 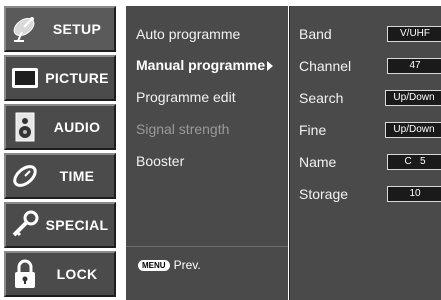 What do you see at coordinates (201, 65) in the screenshot?
I see `menu-item-label: Manual programme` at bounding box center [201, 65].